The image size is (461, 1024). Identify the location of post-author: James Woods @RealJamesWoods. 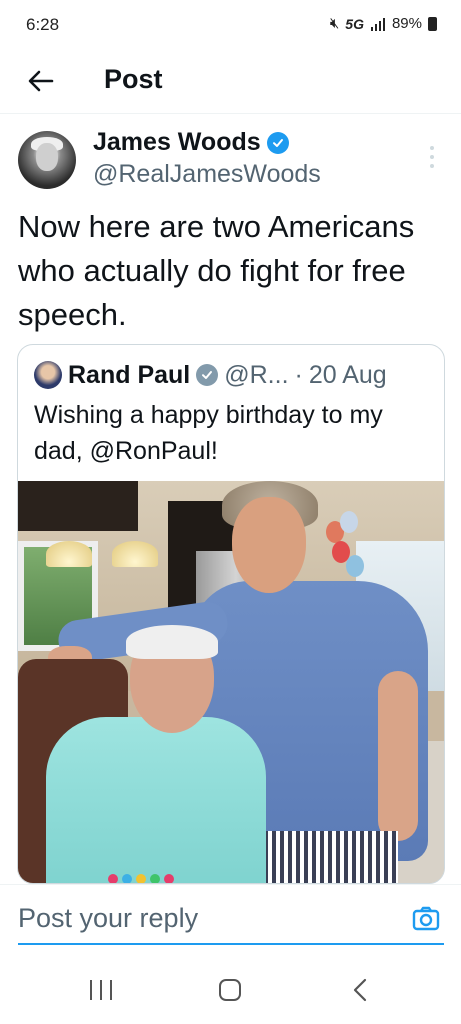
(230, 161).